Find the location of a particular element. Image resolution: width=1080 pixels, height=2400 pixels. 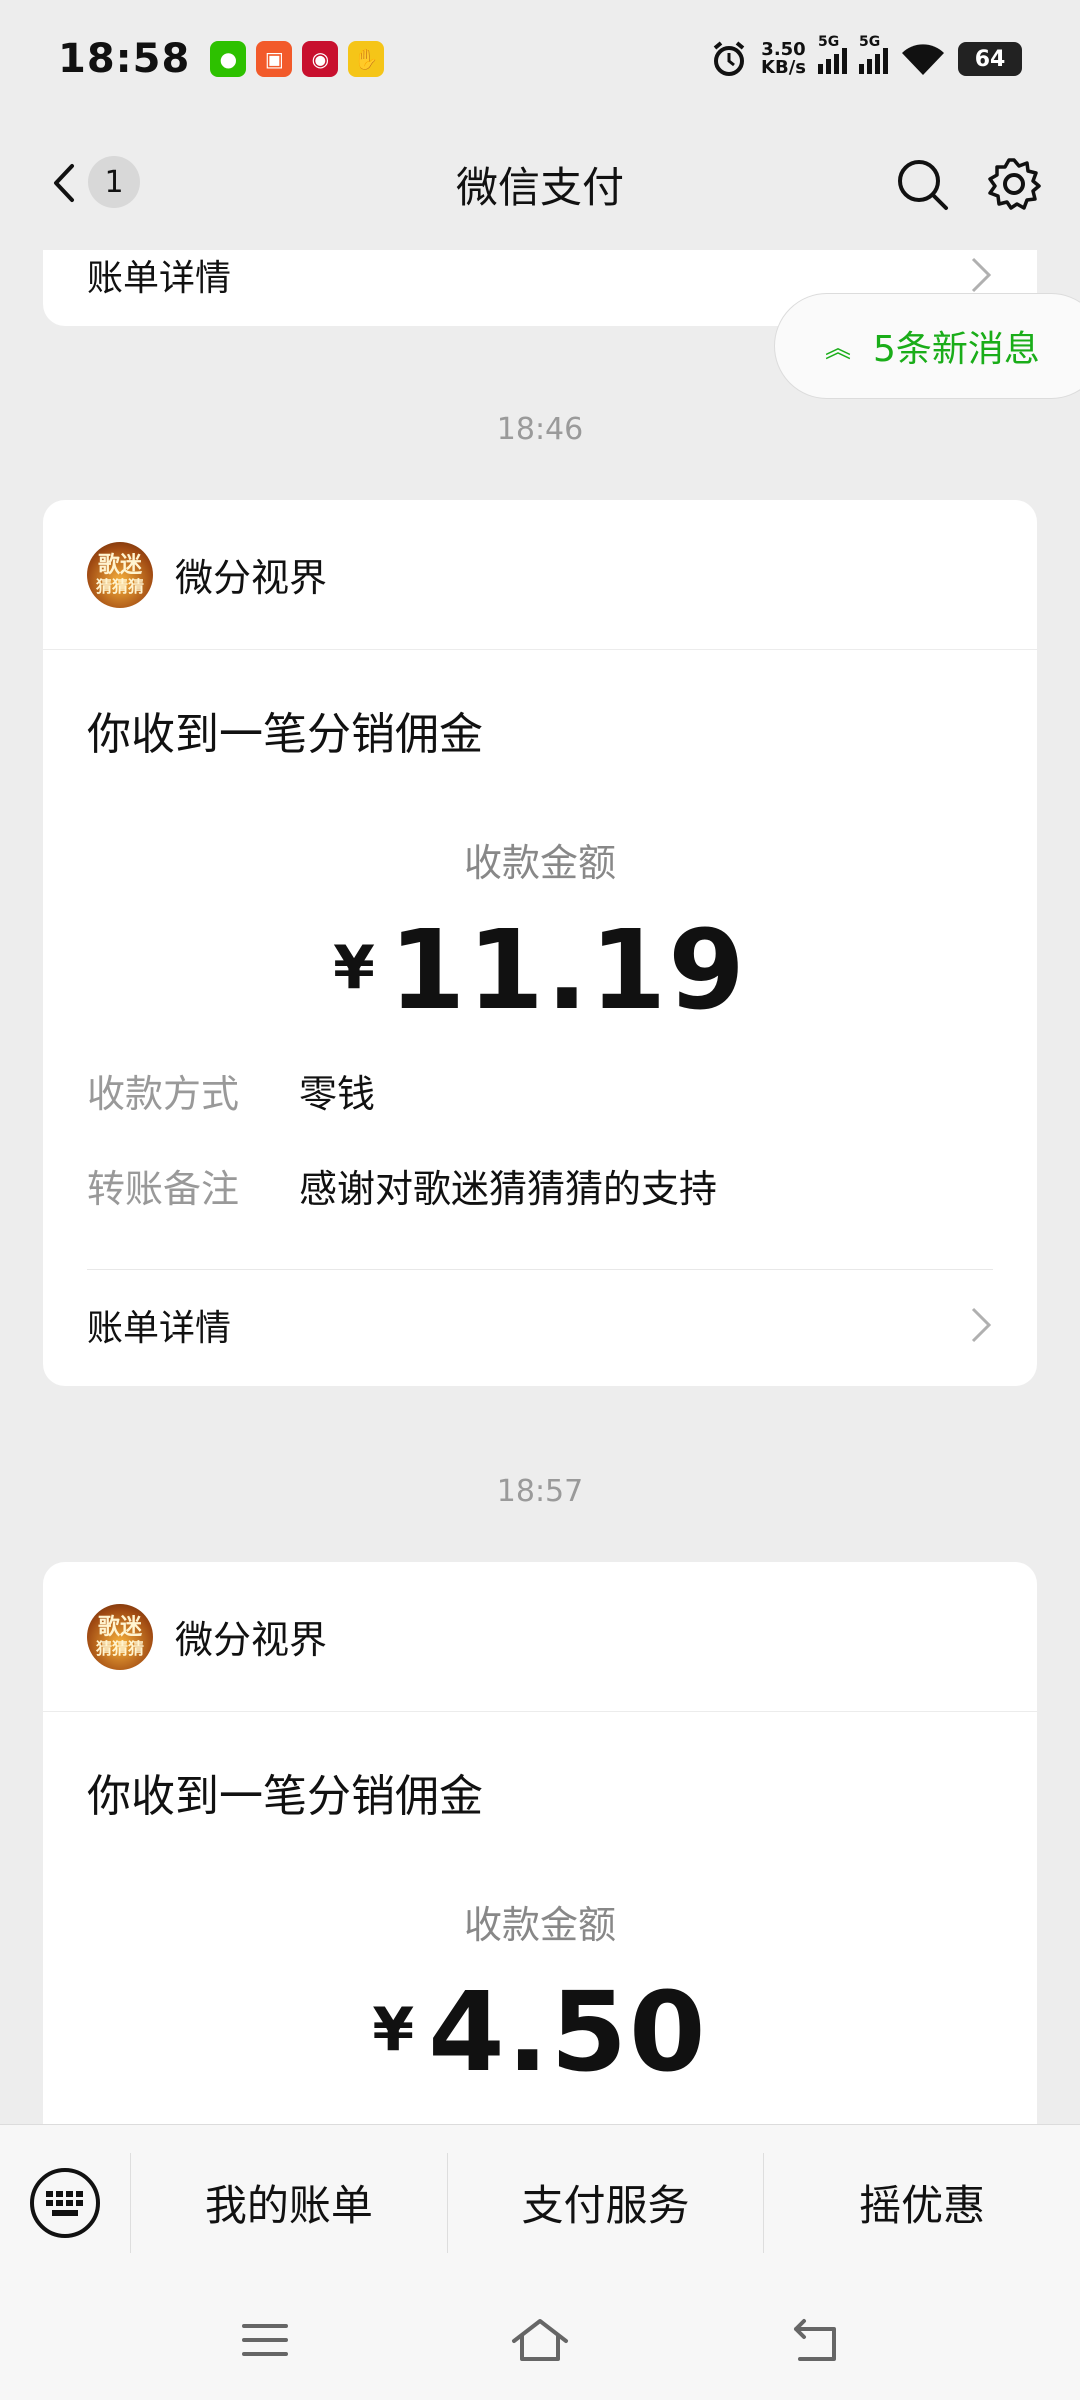

status-right: 3.50 KB/s 5G 5G 64 is located at coordinates (865, 56).